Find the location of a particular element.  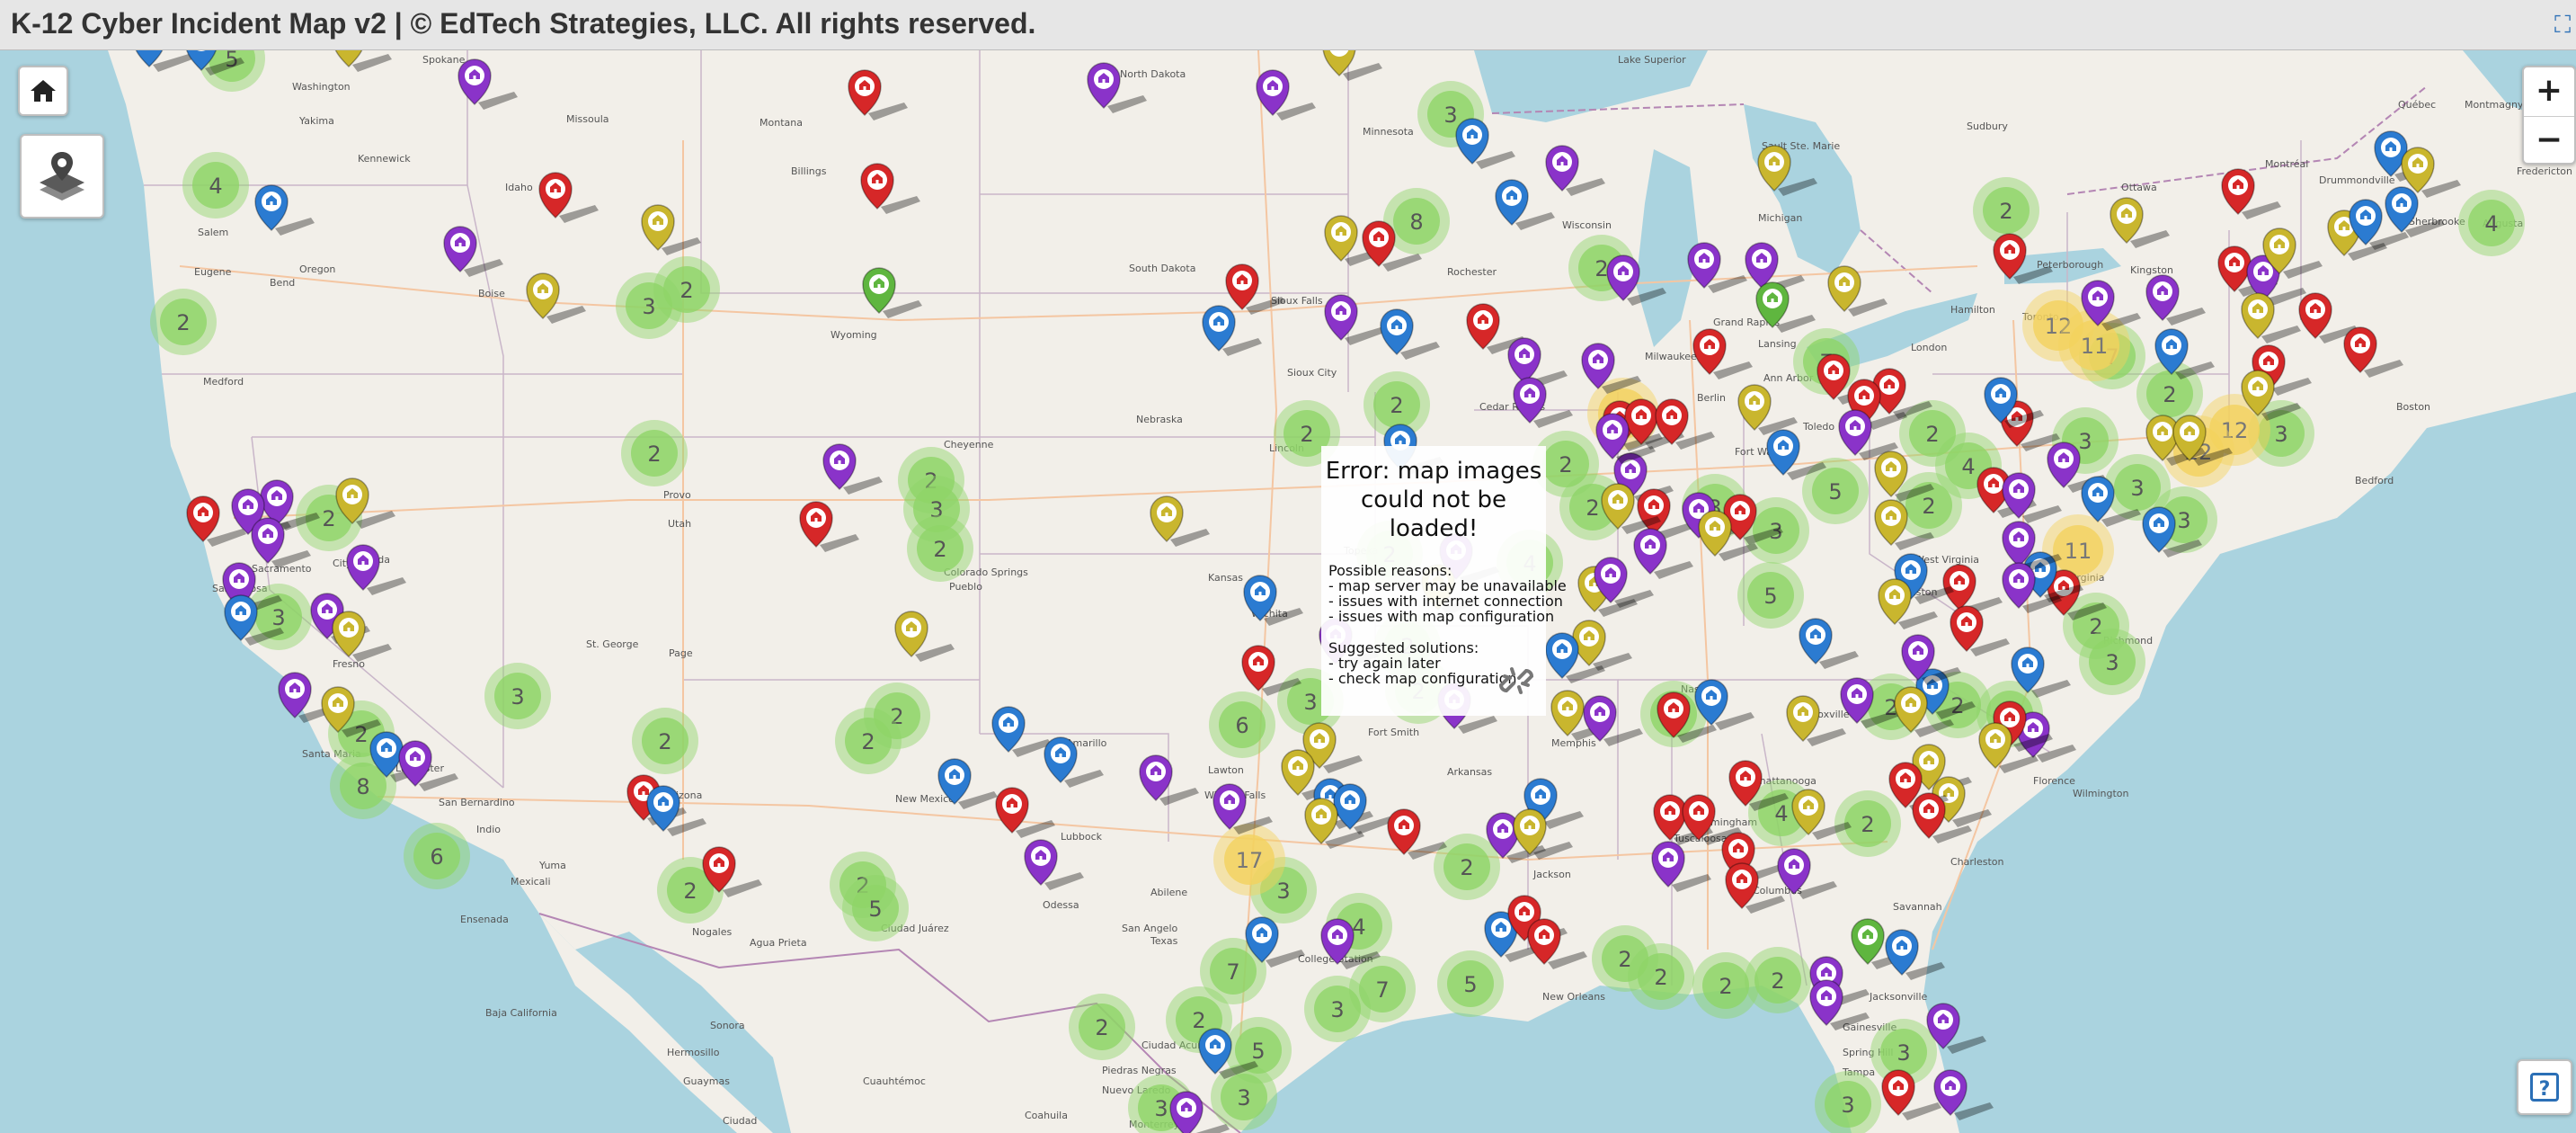

reason-item: - map server may be unavailable is located at coordinates (1447, 585).